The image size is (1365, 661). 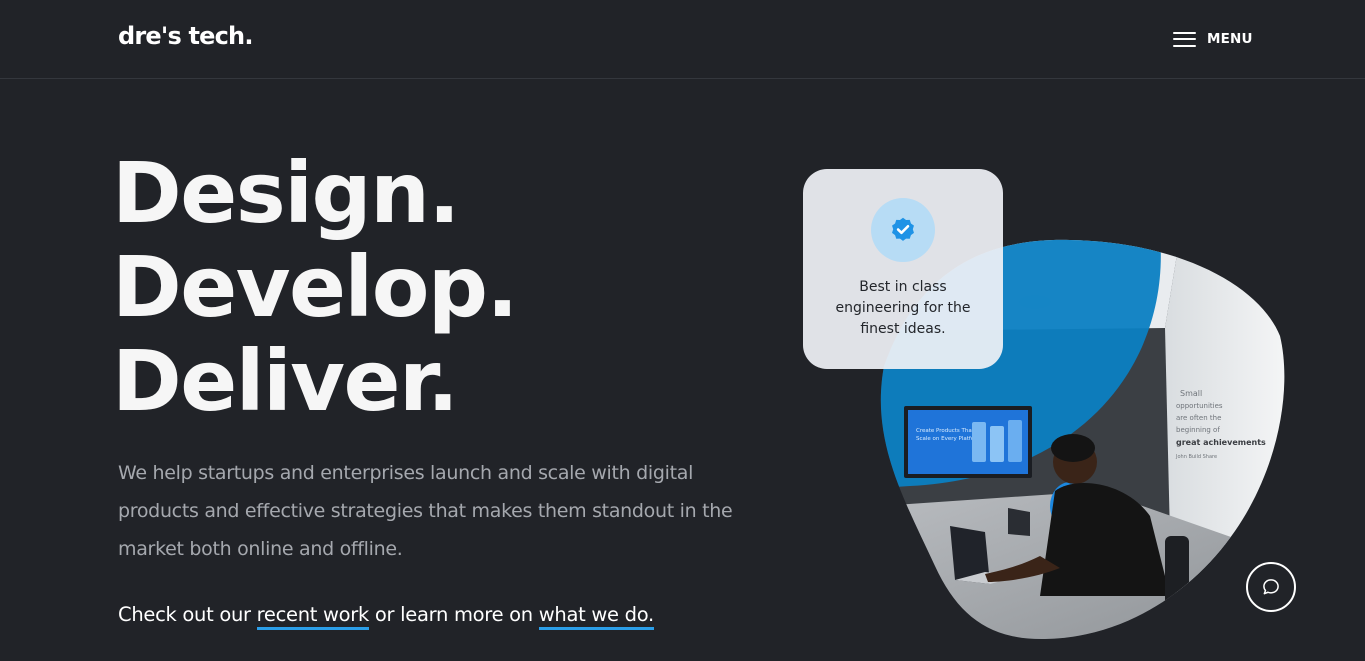 I want to click on headline-deliver: Deliver., so click(x=285, y=381).